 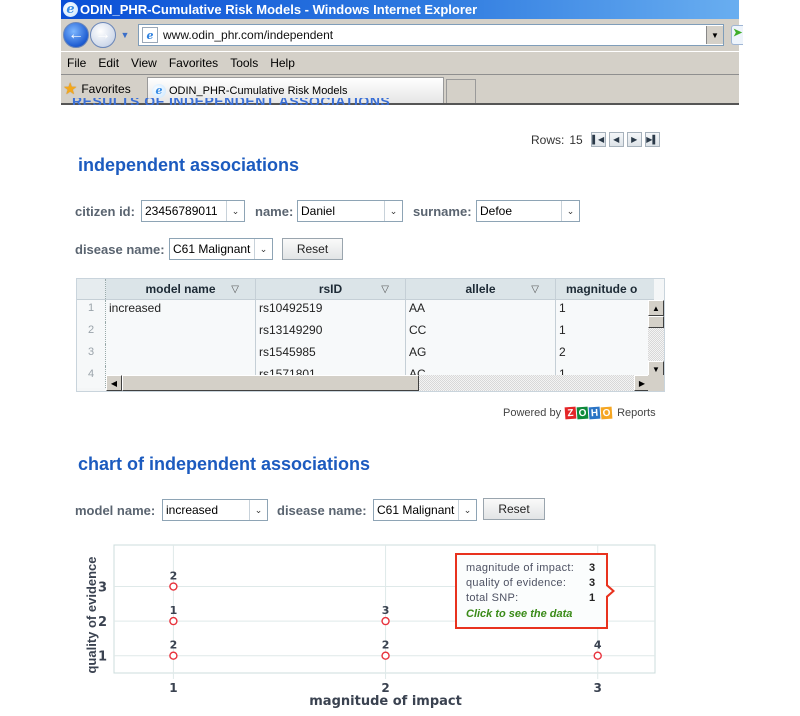 What do you see at coordinates (102, 657) in the screenshot?
I see `y-tick-label: 1` at bounding box center [102, 657].